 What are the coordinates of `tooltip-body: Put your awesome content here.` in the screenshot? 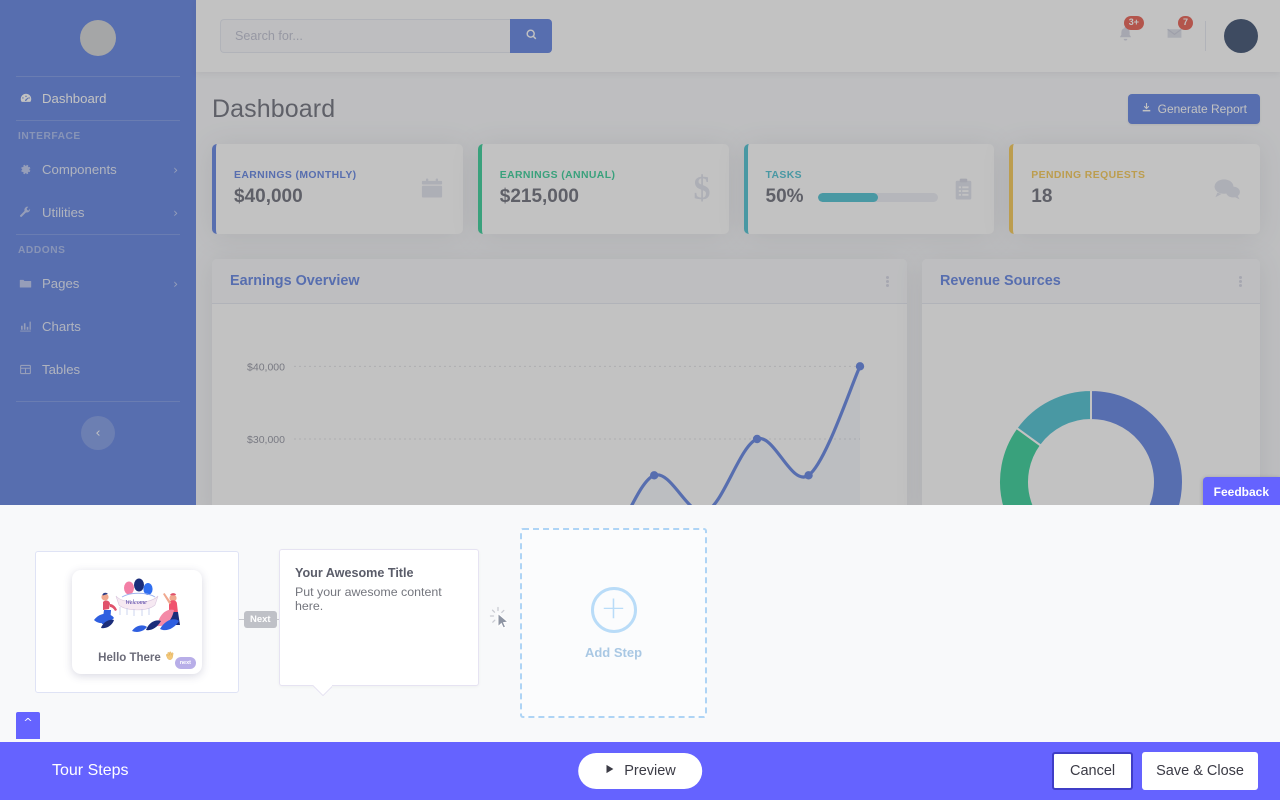 It's located at (368, 599).